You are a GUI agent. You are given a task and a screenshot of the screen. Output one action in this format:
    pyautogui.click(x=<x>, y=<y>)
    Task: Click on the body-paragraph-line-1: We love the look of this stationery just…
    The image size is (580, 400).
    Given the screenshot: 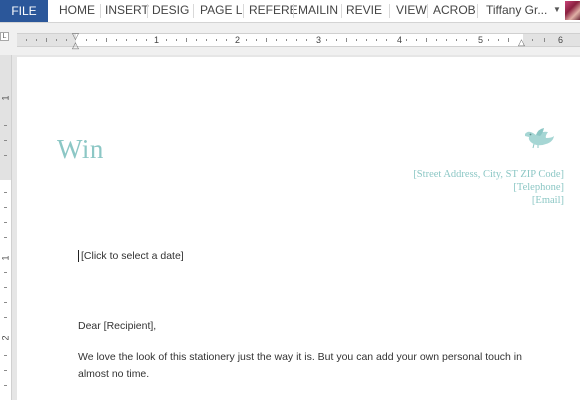 What is the action you would take?
    pyautogui.click(x=300, y=357)
    